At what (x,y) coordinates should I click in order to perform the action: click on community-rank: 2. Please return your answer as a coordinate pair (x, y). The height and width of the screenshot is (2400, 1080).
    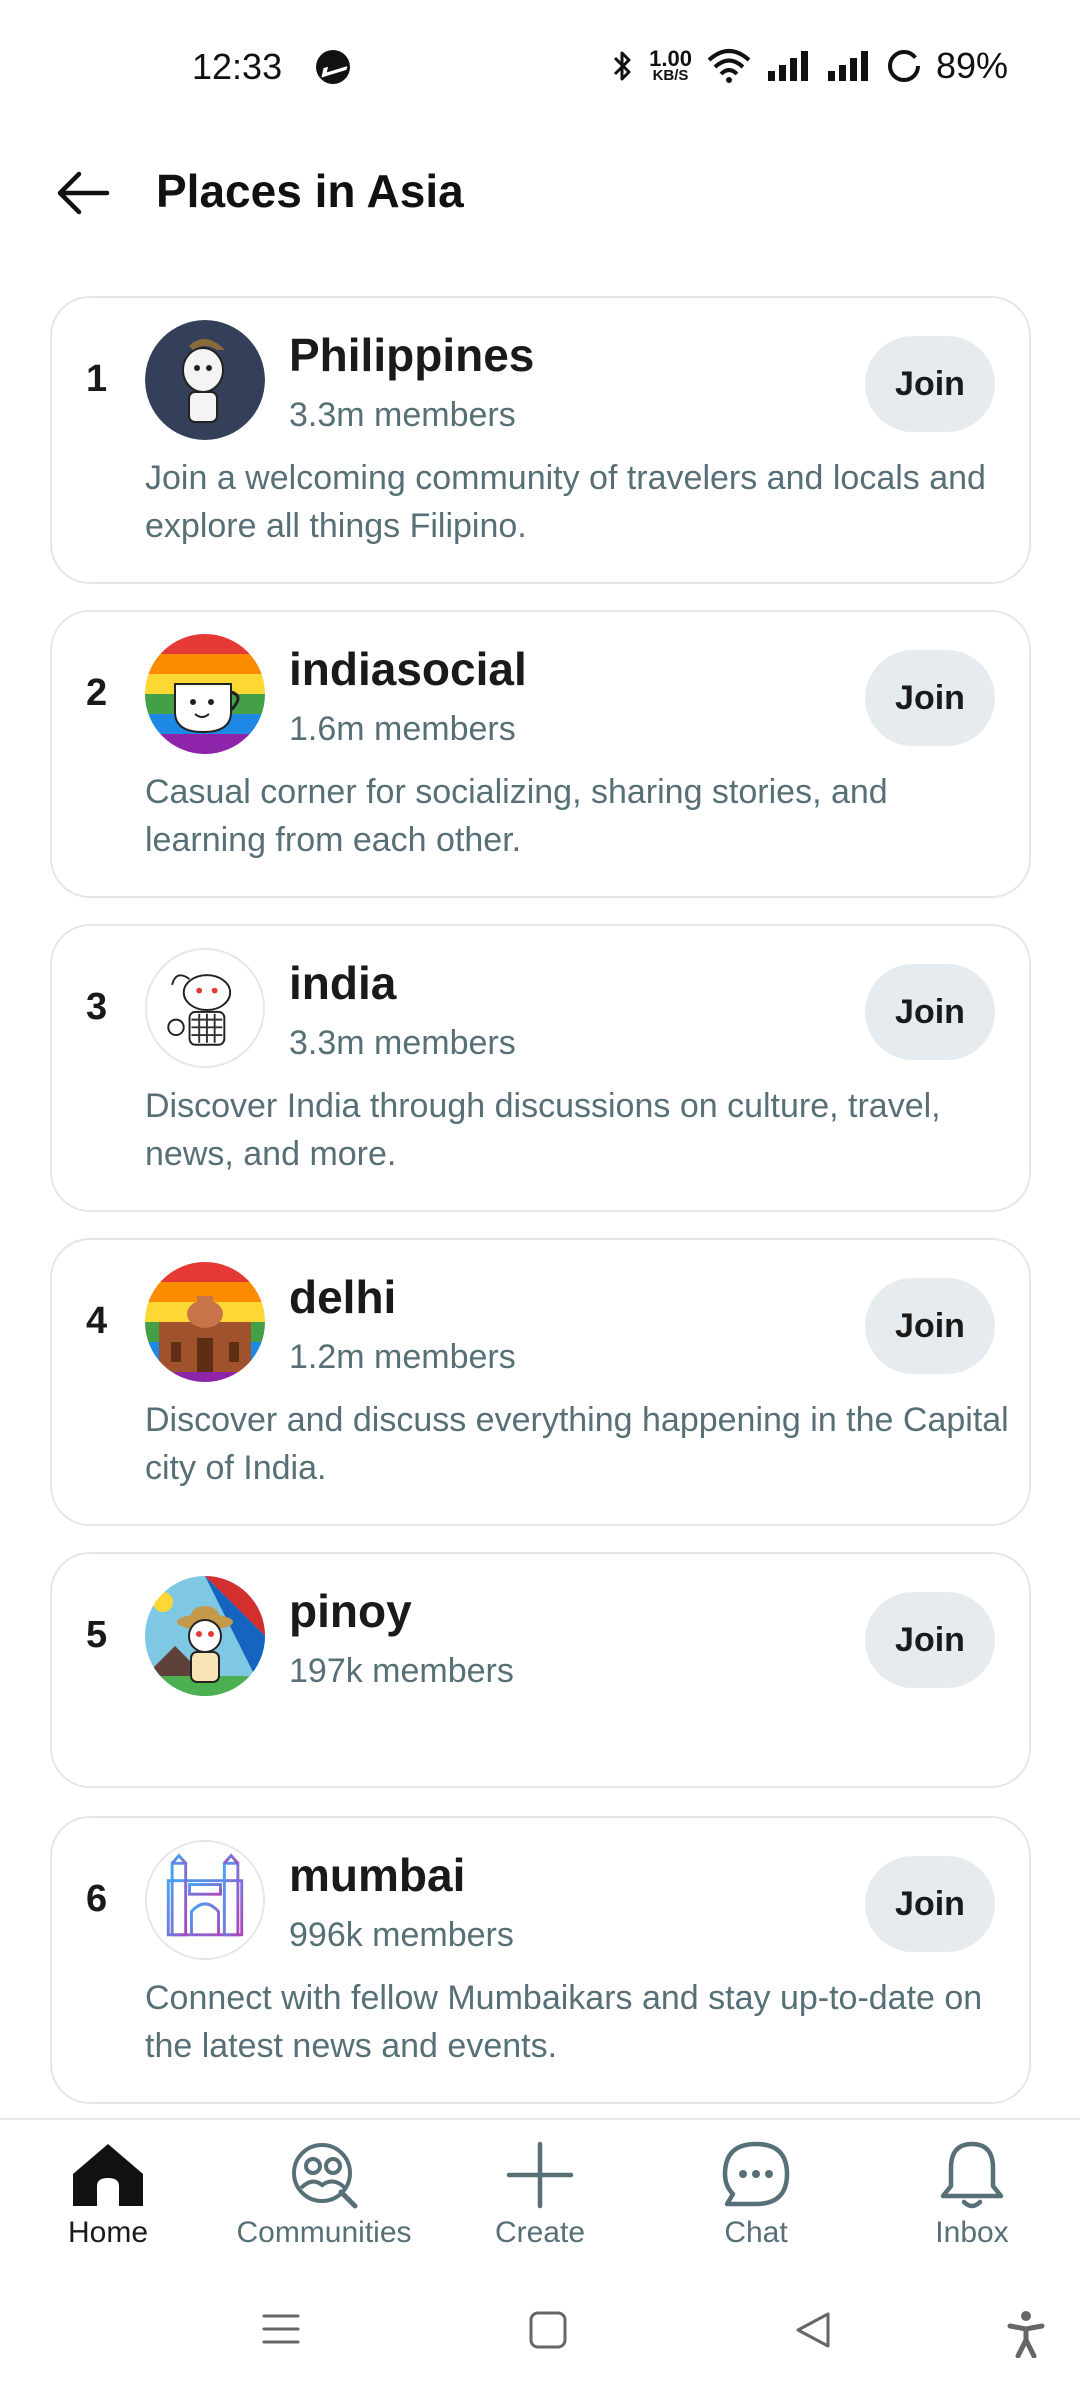
    Looking at the image, I should click on (97, 693).